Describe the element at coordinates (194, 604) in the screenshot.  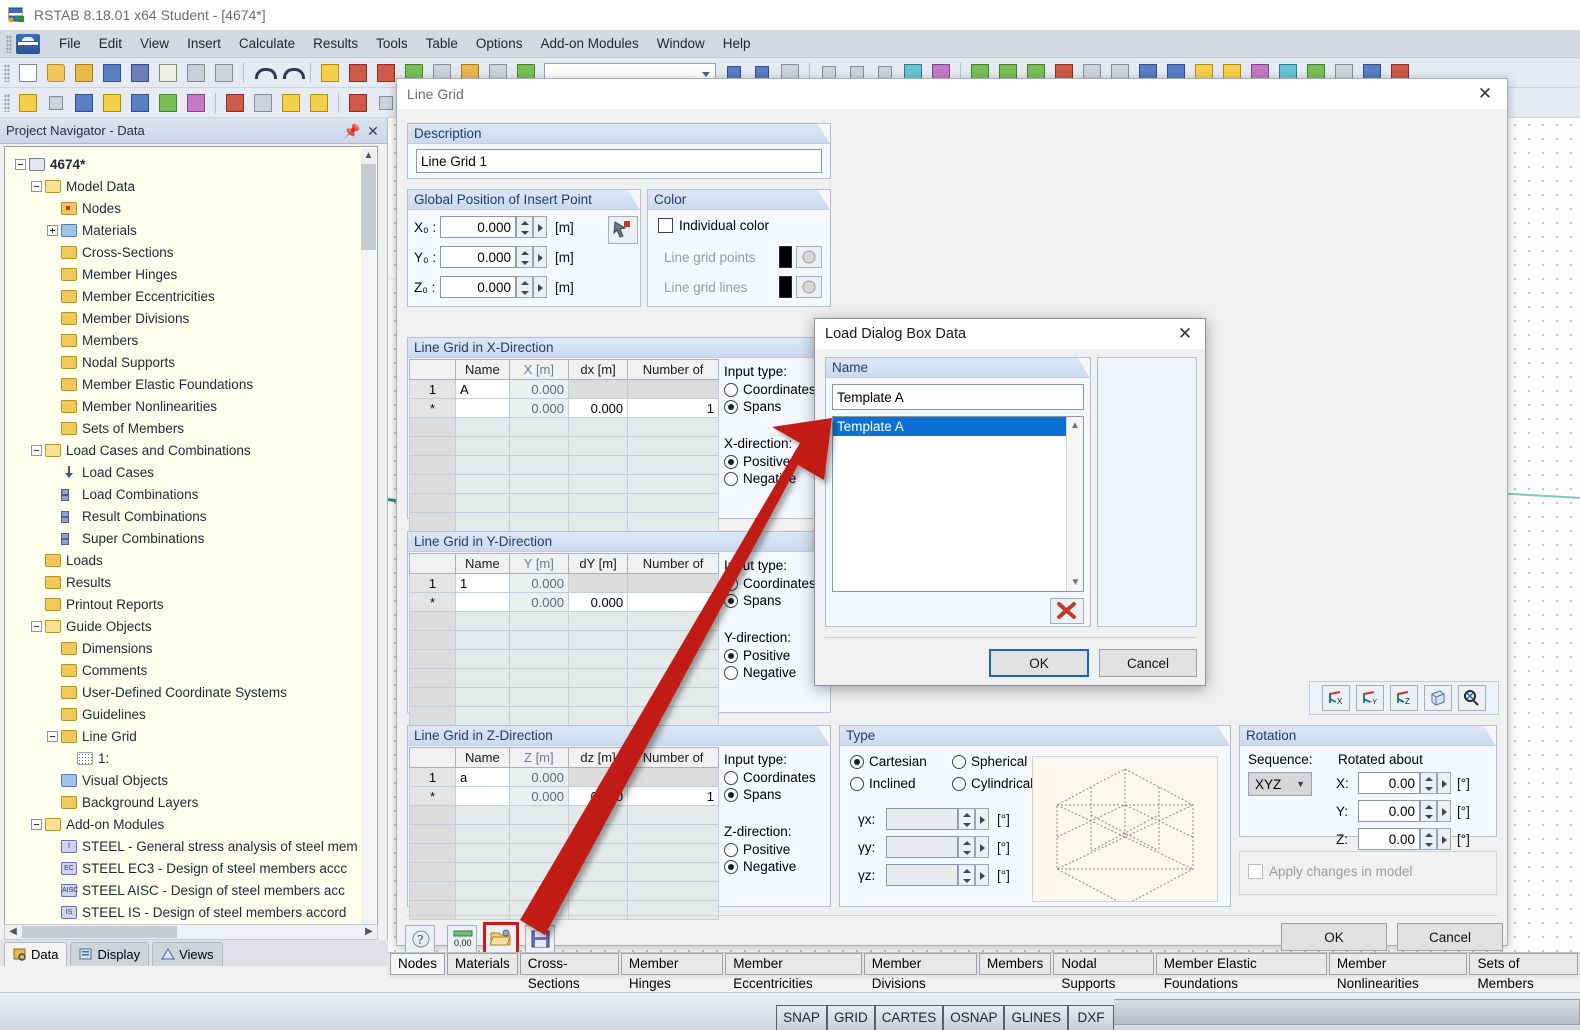
I see `tree-item-printout-reports: Printout Reports` at that location.